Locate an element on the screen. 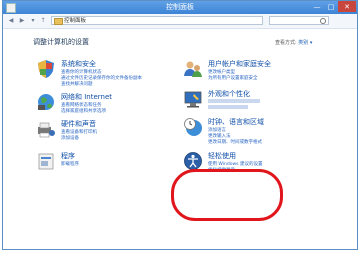  recent-dropdown-icon: ▾ is located at coordinates (33, 21).